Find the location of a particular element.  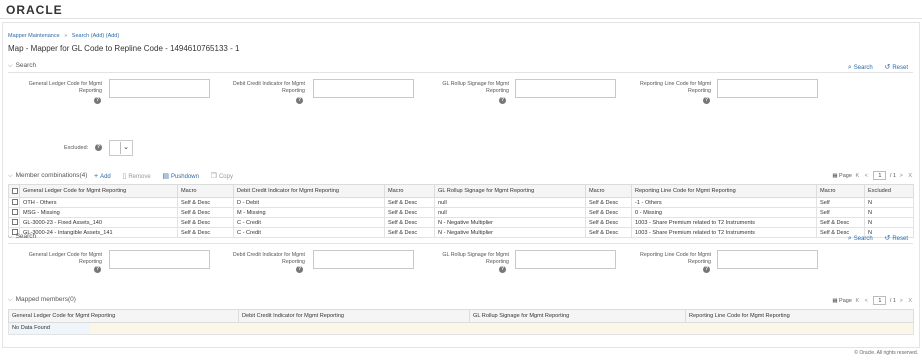

gl-code-help-icon-2: ? is located at coordinates (97, 269).